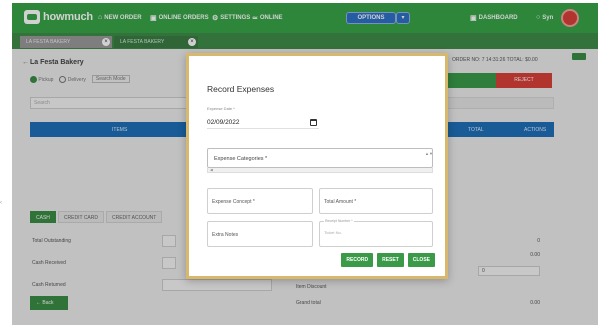  What do you see at coordinates (225, 235) in the screenshot?
I see `extra-notes-label: Extra Notes` at bounding box center [225, 235].